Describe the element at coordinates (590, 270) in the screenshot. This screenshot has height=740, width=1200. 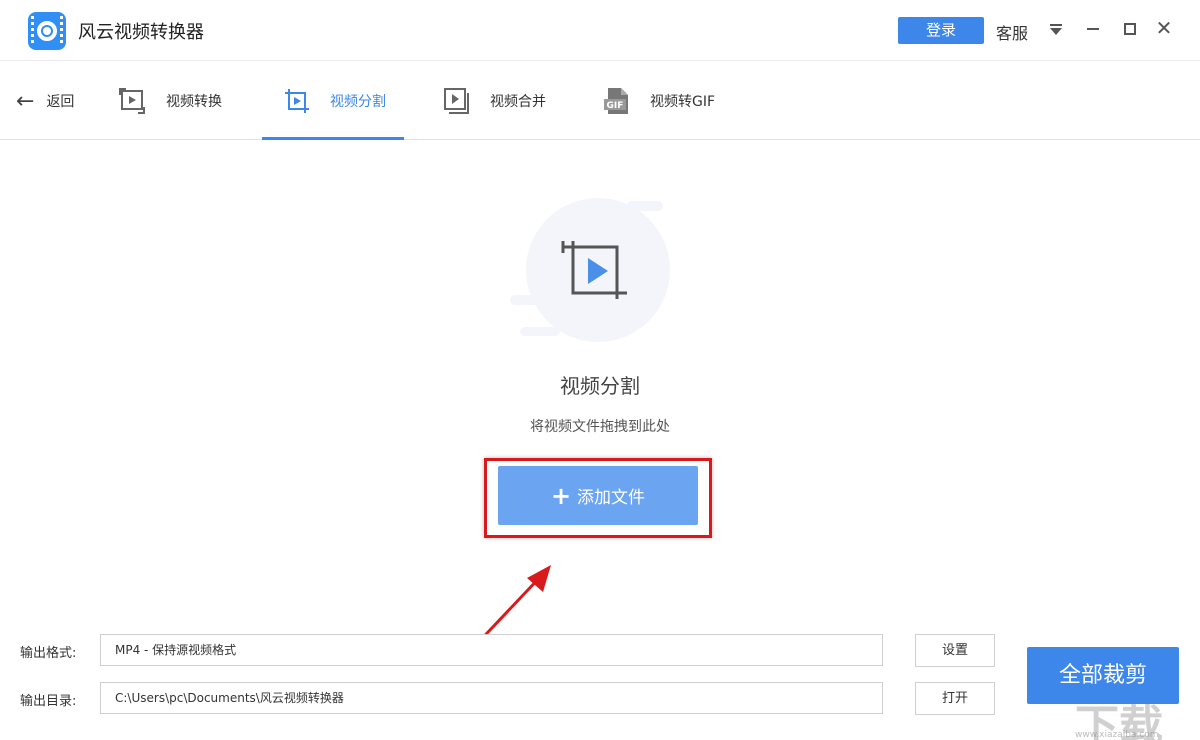
I see `video-split-illustration-icon` at that location.